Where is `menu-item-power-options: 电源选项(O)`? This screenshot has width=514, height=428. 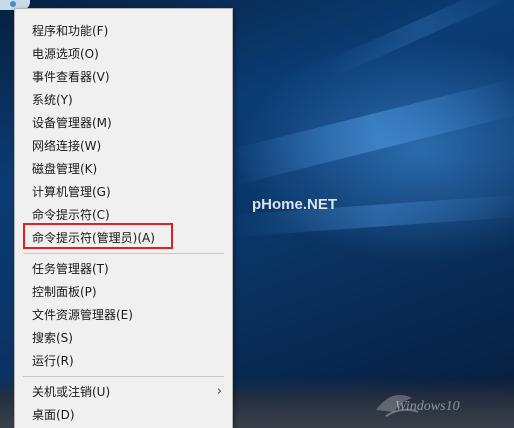
menu-item-power-options: 电源选项(O) is located at coordinates (123, 54).